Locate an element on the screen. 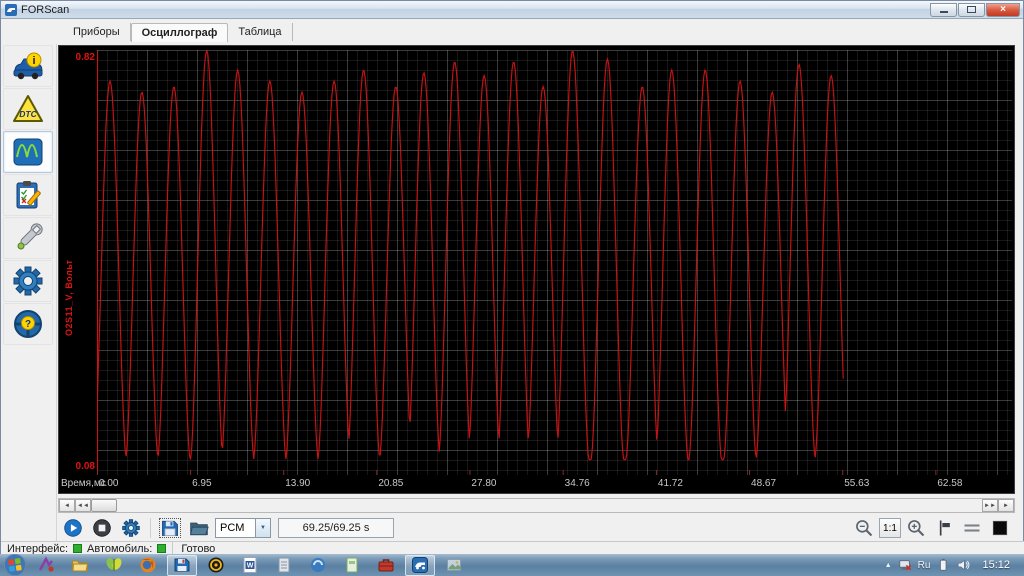 The height and width of the screenshot is (576, 1024). taskbar-toolbox is located at coordinates (386, 565).